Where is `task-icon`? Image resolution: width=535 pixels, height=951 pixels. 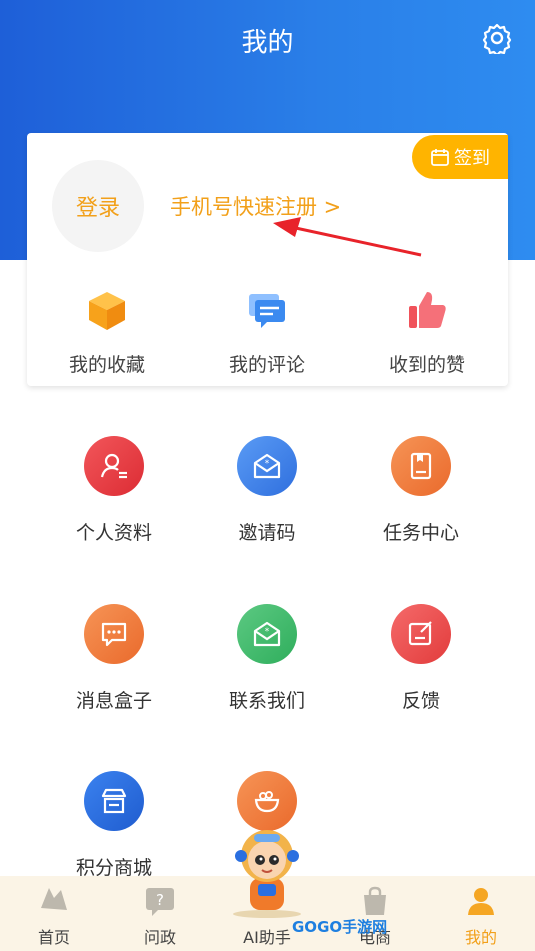
task-icon is located at coordinates (421, 466).